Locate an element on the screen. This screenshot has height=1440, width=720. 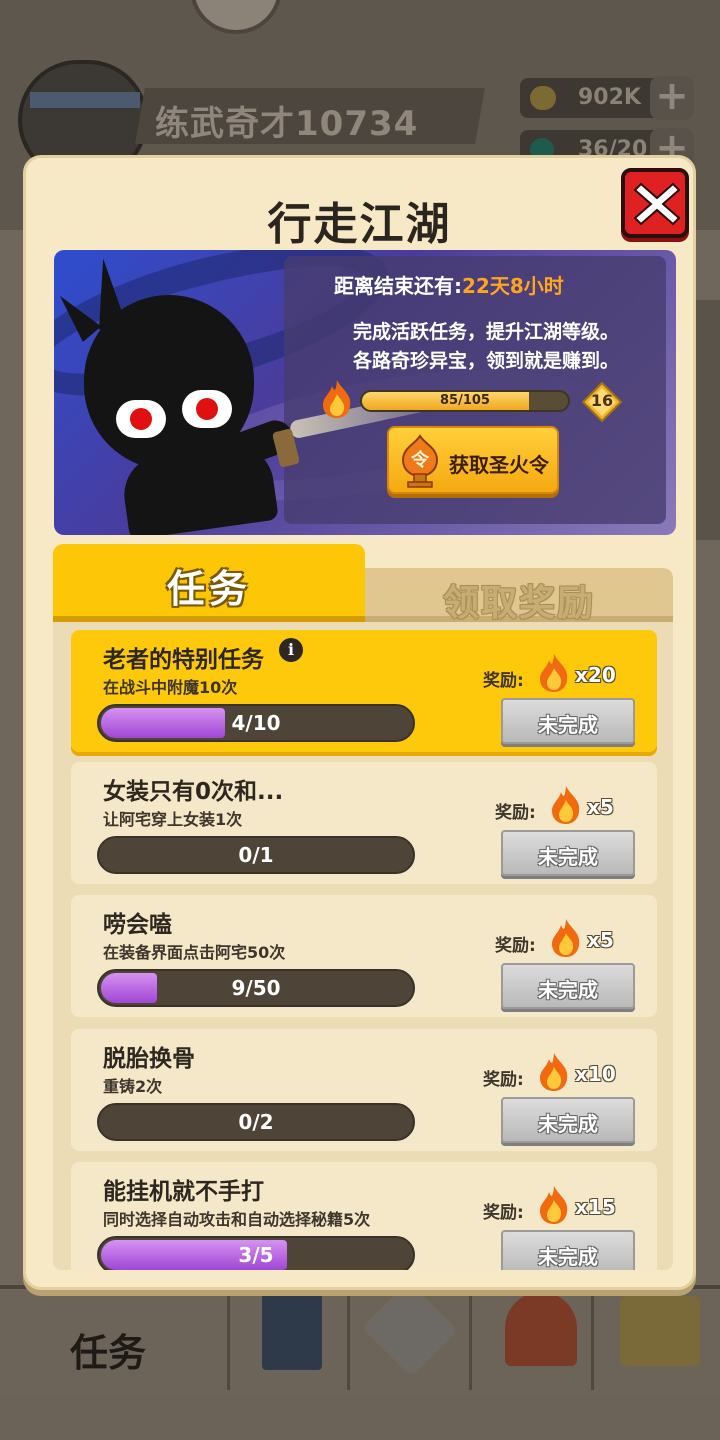
task-name: 能挂机就不手打 is located at coordinates (183, 1192).